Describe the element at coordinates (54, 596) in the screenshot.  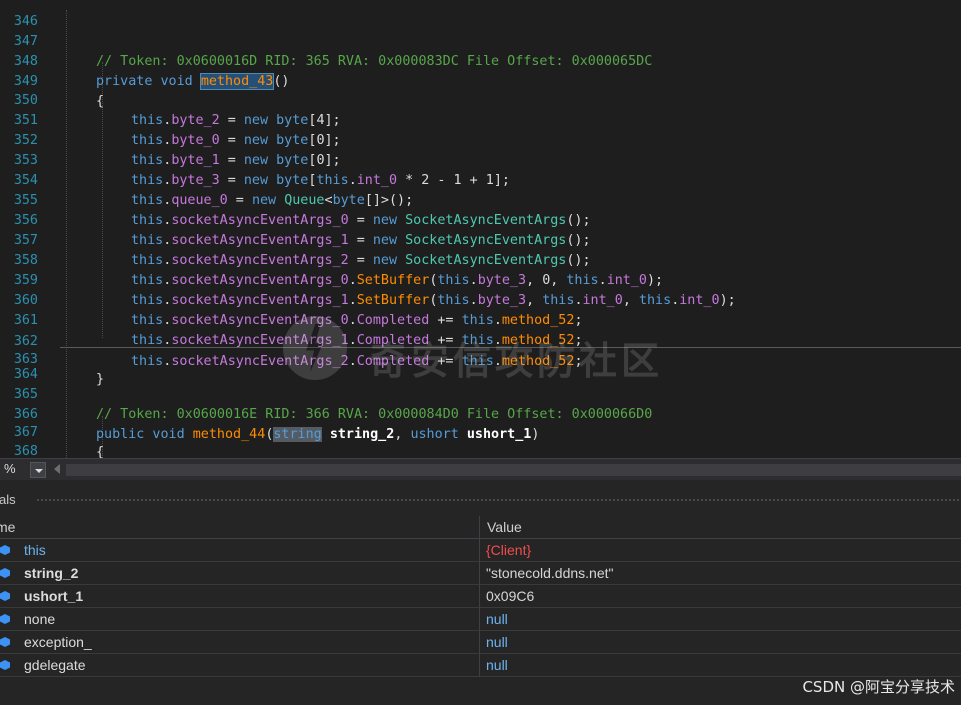
I see `variable-name: ushort_1` at that location.